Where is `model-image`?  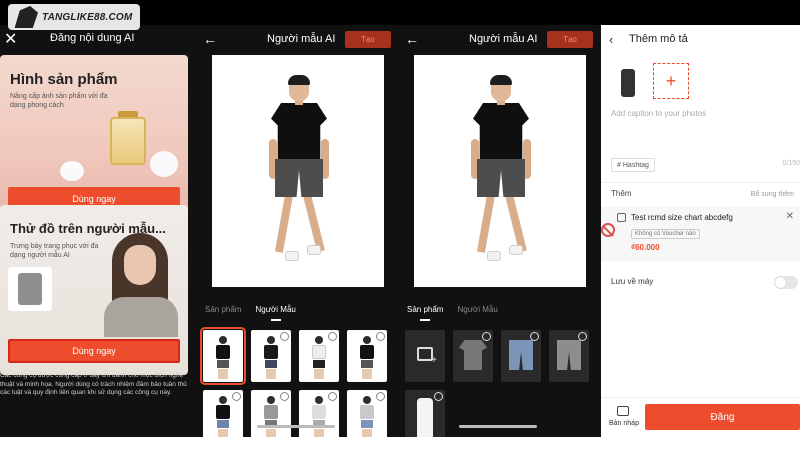
model-image is located at coordinates (141, 282).